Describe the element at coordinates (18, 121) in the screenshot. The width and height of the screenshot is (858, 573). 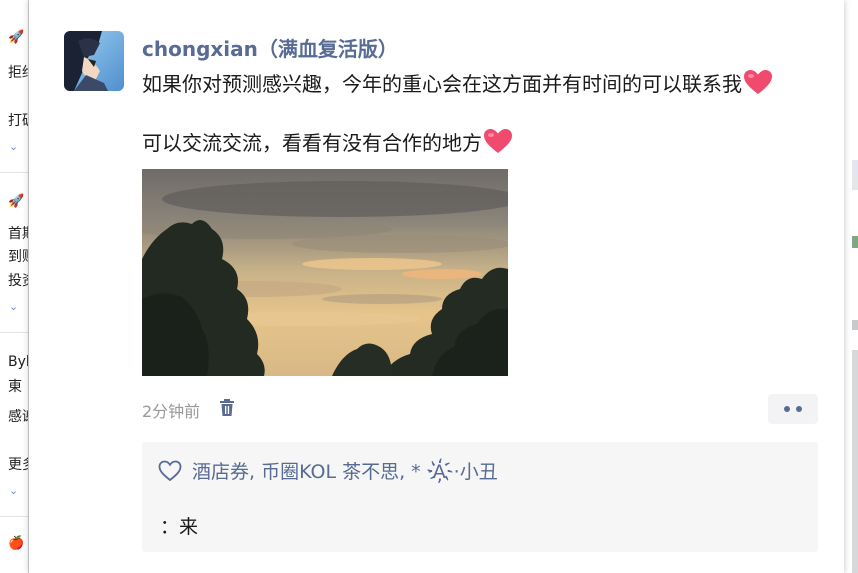
I see `bg-fragment: 打破` at that location.